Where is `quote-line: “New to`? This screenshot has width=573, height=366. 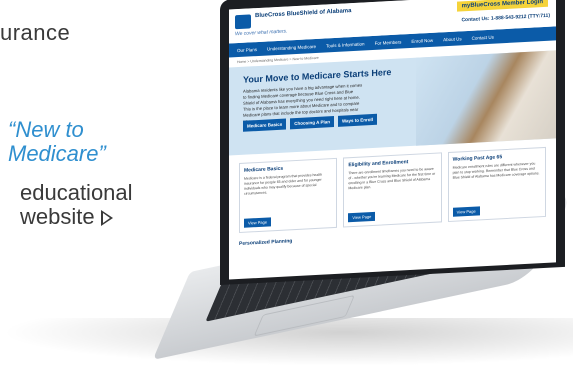 quote-line: “New to is located at coordinates (46, 129).